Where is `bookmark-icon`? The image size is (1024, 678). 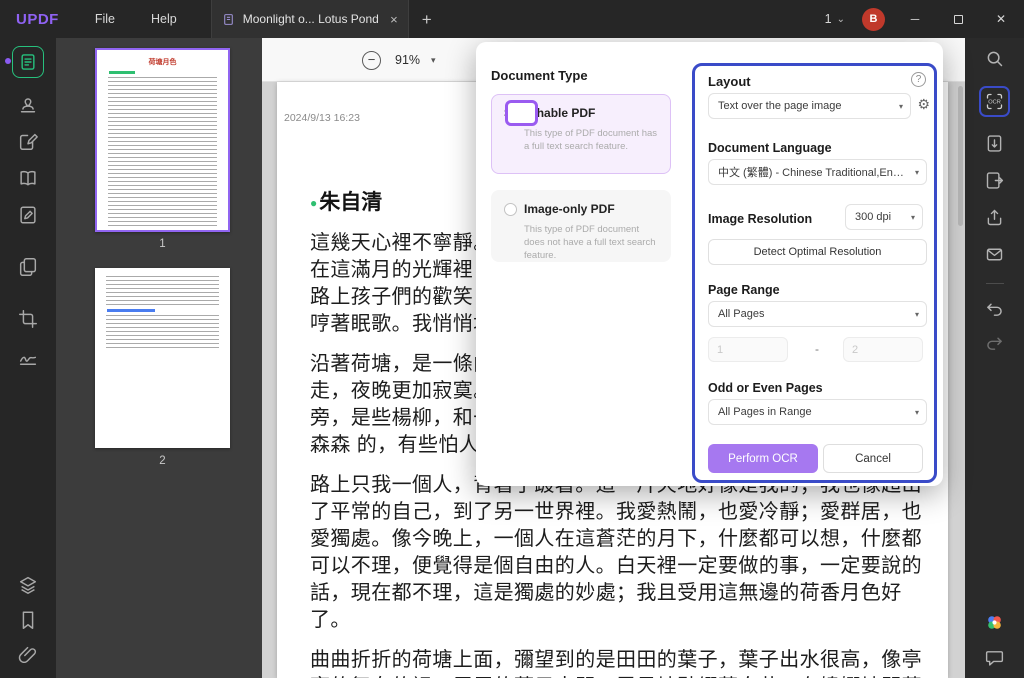 bookmark-icon is located at coordinates (28, 620).